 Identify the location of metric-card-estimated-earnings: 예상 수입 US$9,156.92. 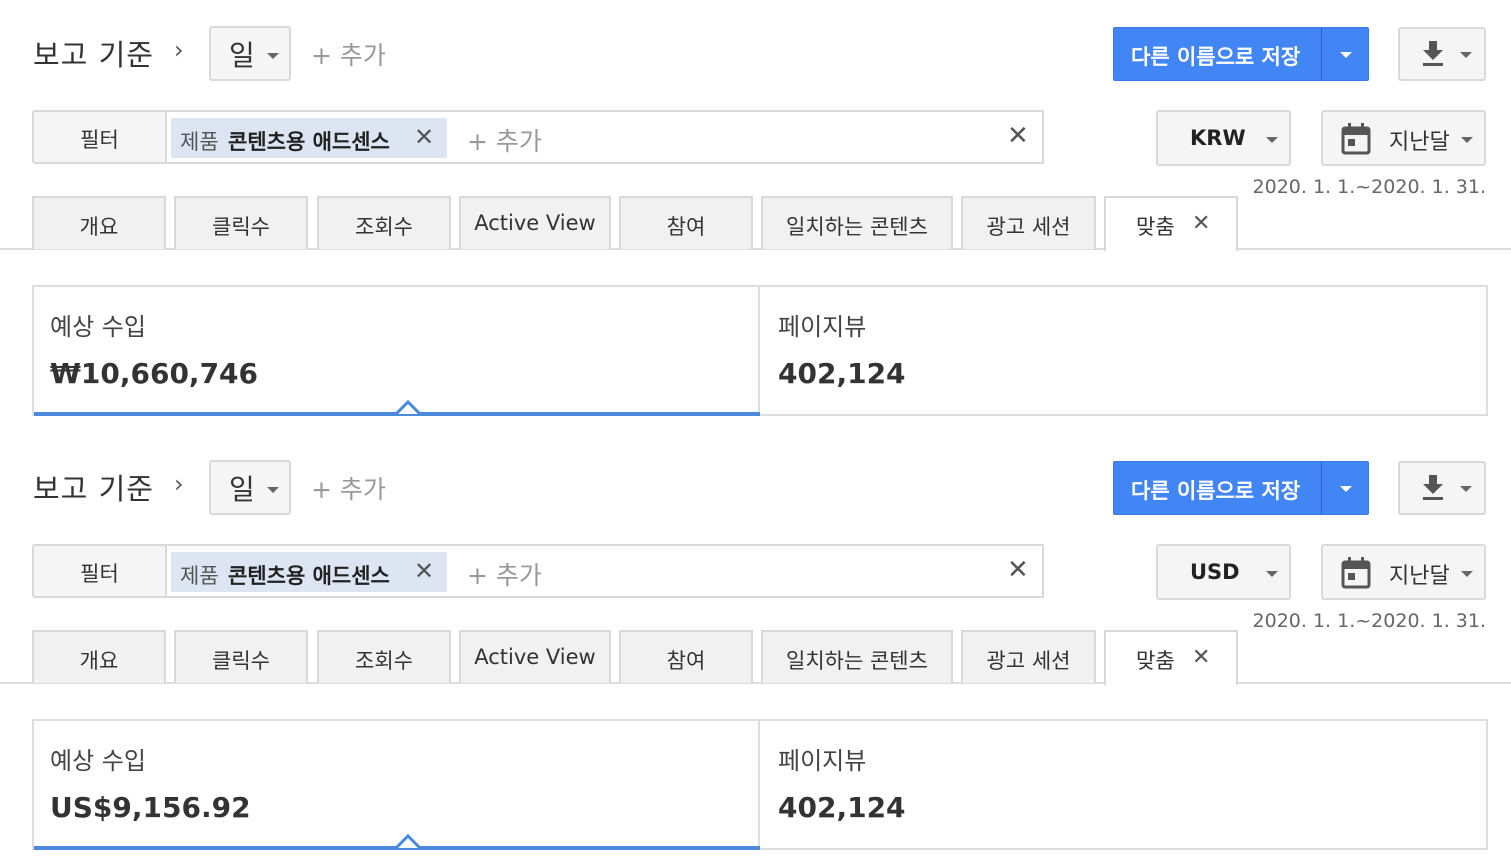
(397, 785).